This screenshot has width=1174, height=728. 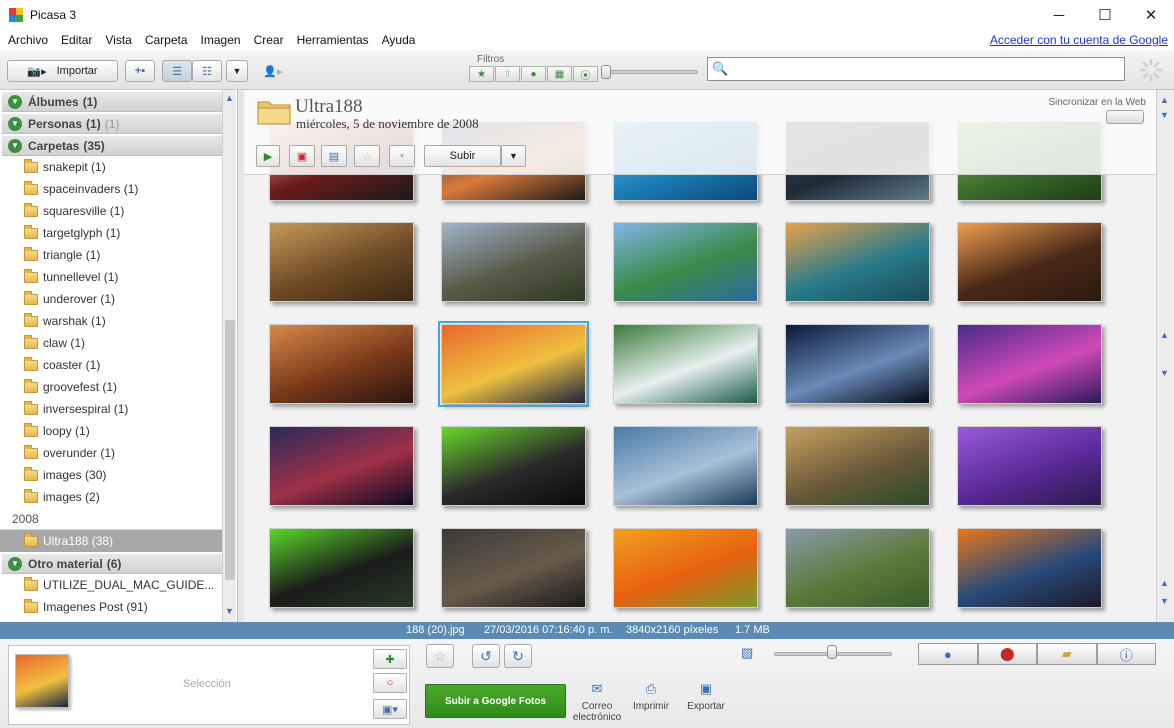 I want to click on filter-slider-track, so click(x=651, y=72).